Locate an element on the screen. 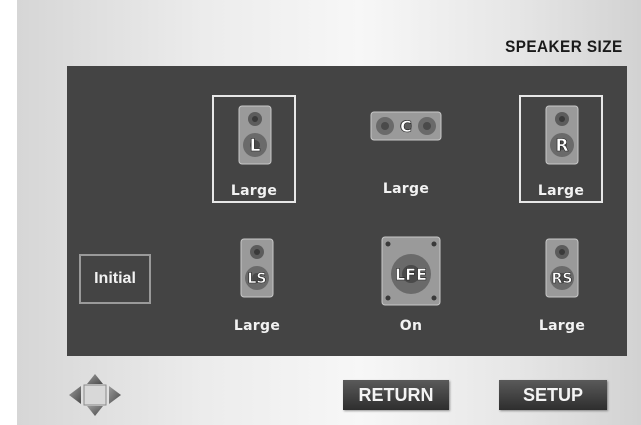  speaker-channel-label: C is located at coordinates (406, 126).